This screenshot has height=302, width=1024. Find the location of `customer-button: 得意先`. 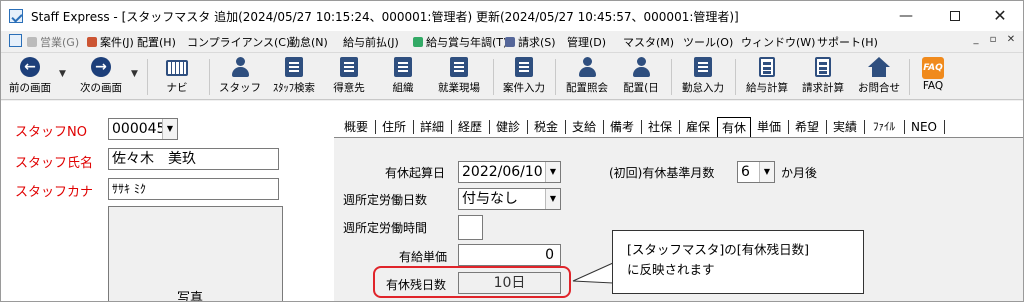

customer-button: 得意先 is located at coordinates (349, 77).